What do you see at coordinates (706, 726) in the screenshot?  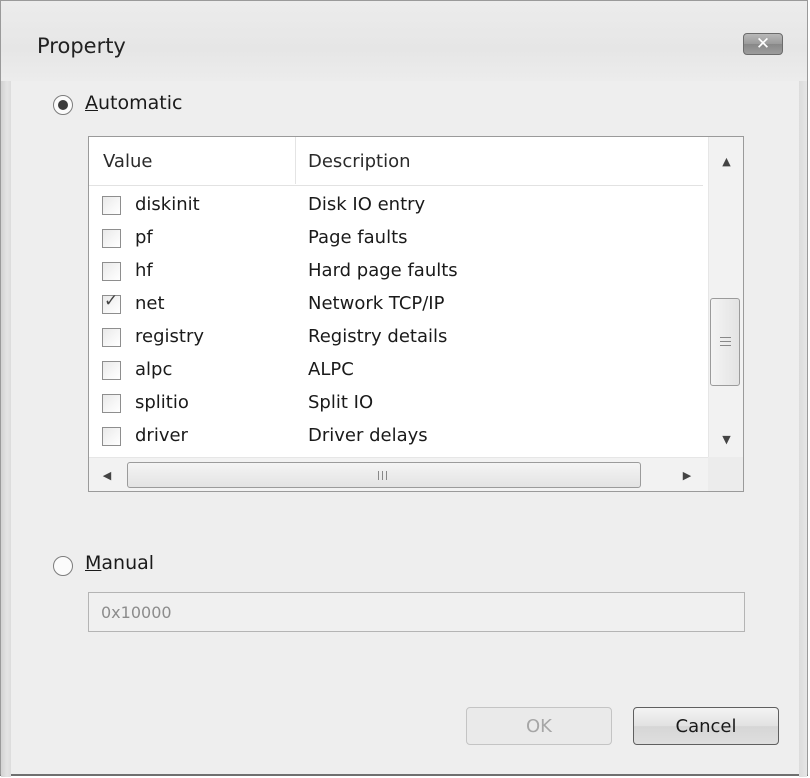 I see `cancel-button: Cancel` at bounding box center [706, 726].